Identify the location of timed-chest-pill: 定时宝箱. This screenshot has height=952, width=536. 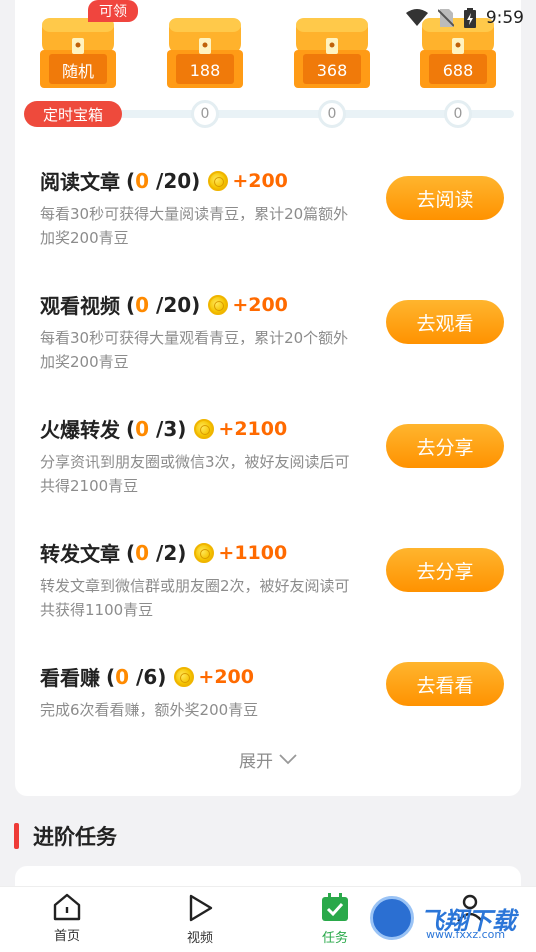
(73, 114).